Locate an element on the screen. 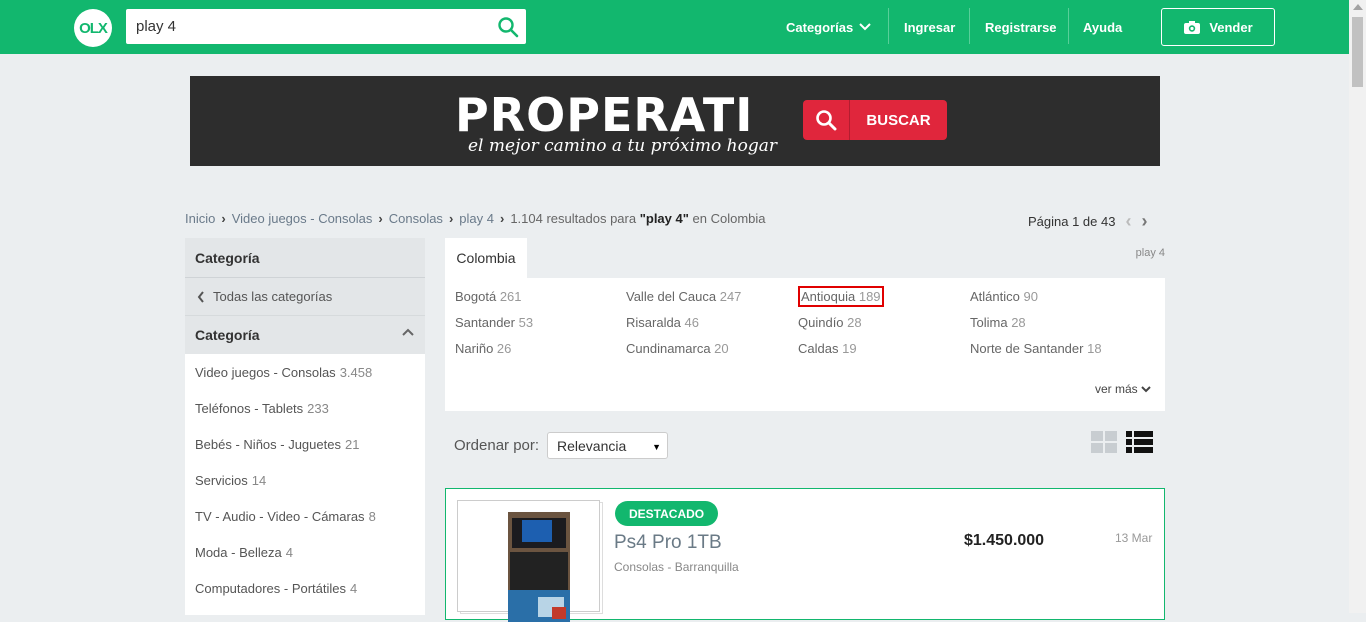 This screenshot has height=622, width=1366. camera-icon is located at coordinates (1192, 27).